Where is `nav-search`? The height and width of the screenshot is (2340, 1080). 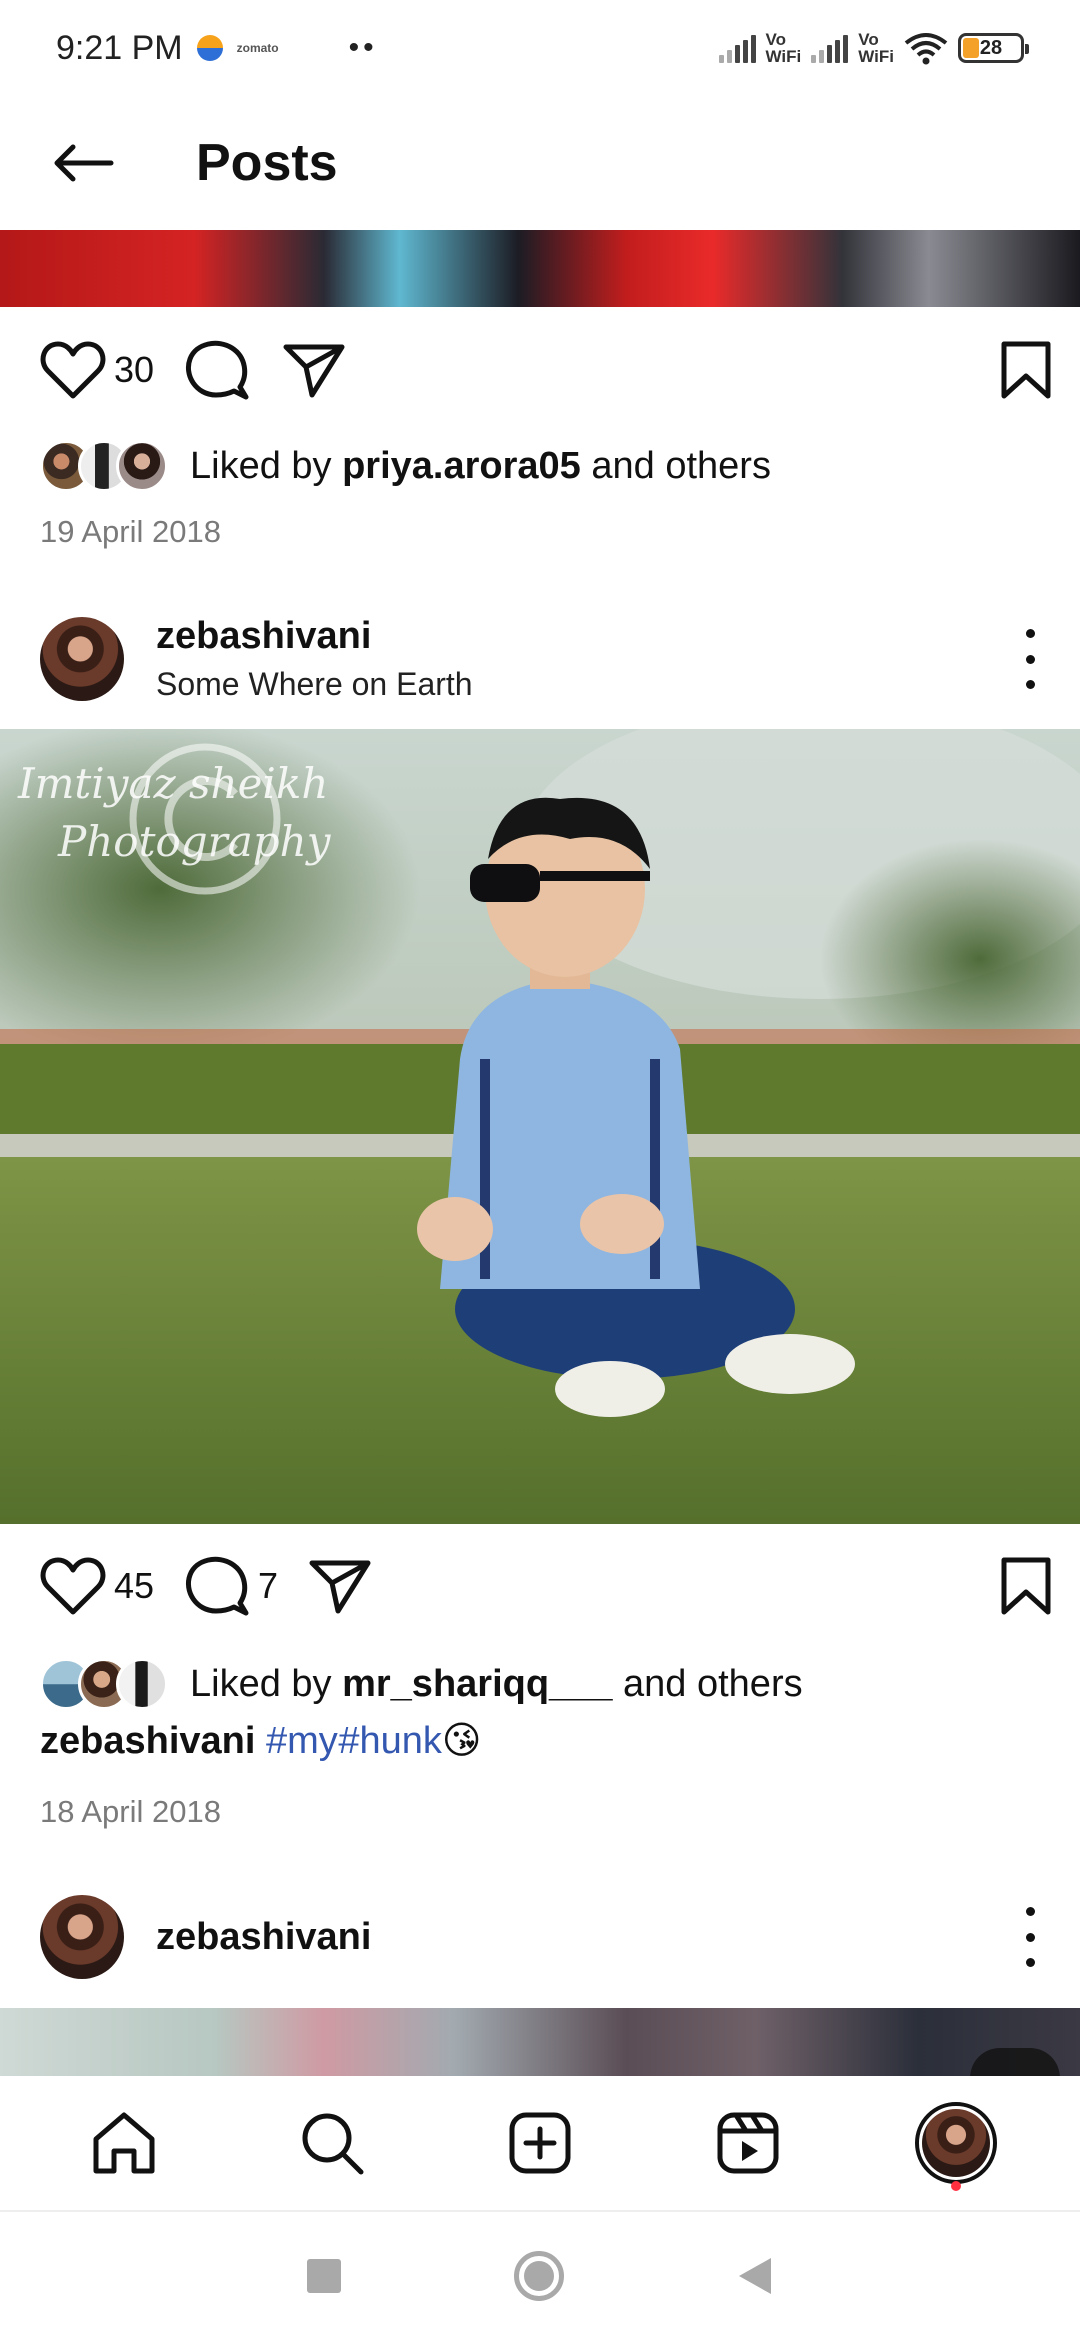 nav-search is located at coordinates (332, 2143).